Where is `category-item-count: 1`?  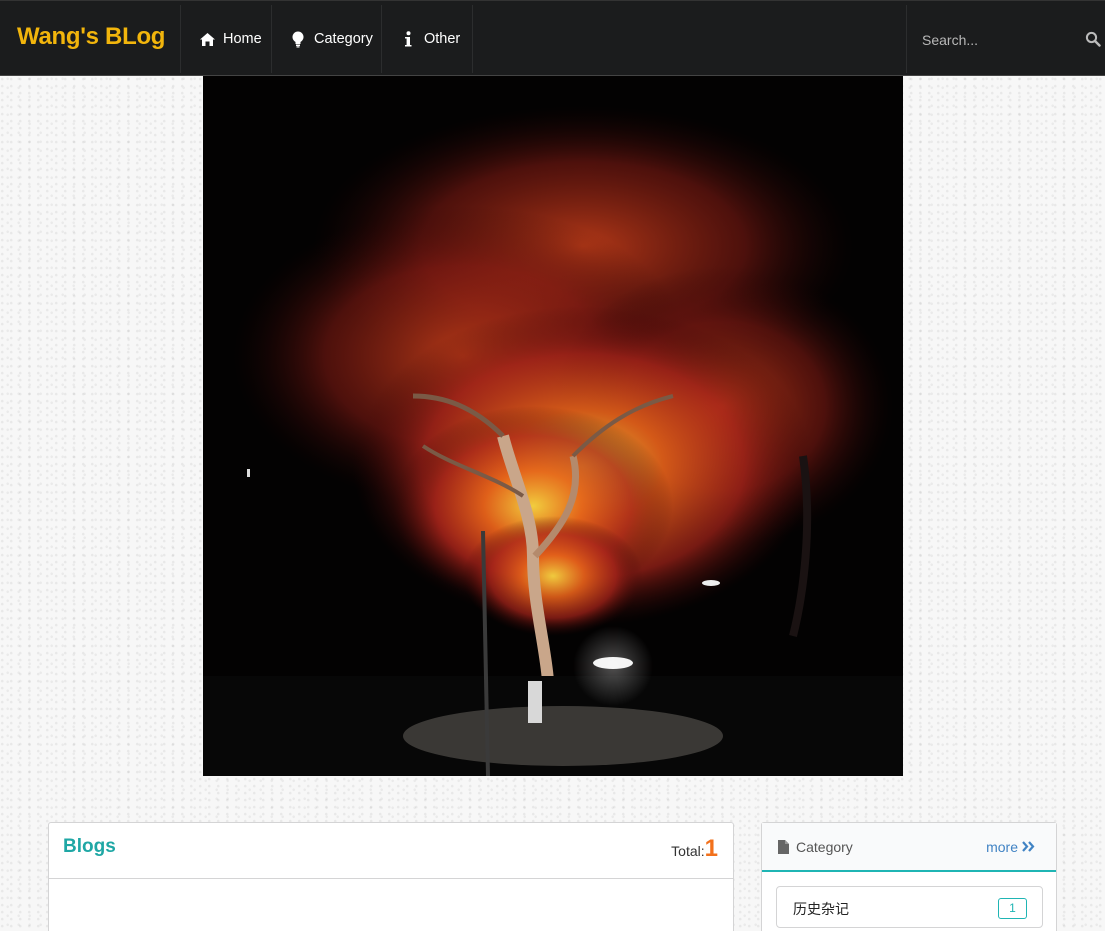 category-item-count: 1 is located at coordinates (1012, 908).